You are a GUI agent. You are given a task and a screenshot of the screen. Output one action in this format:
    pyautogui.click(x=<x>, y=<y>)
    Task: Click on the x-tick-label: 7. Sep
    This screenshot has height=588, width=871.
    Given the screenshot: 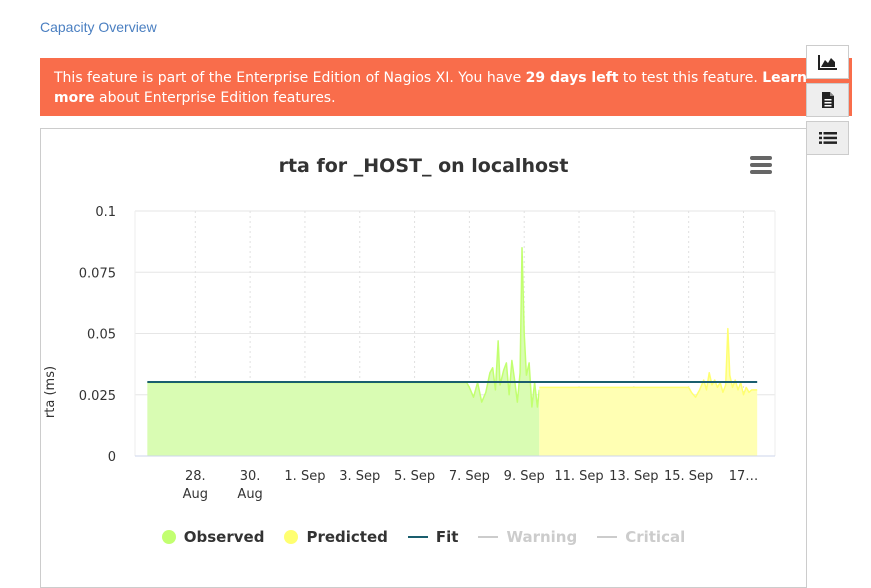 What is the action you would take?
    pyautogui.click(x=469, y=476)
    